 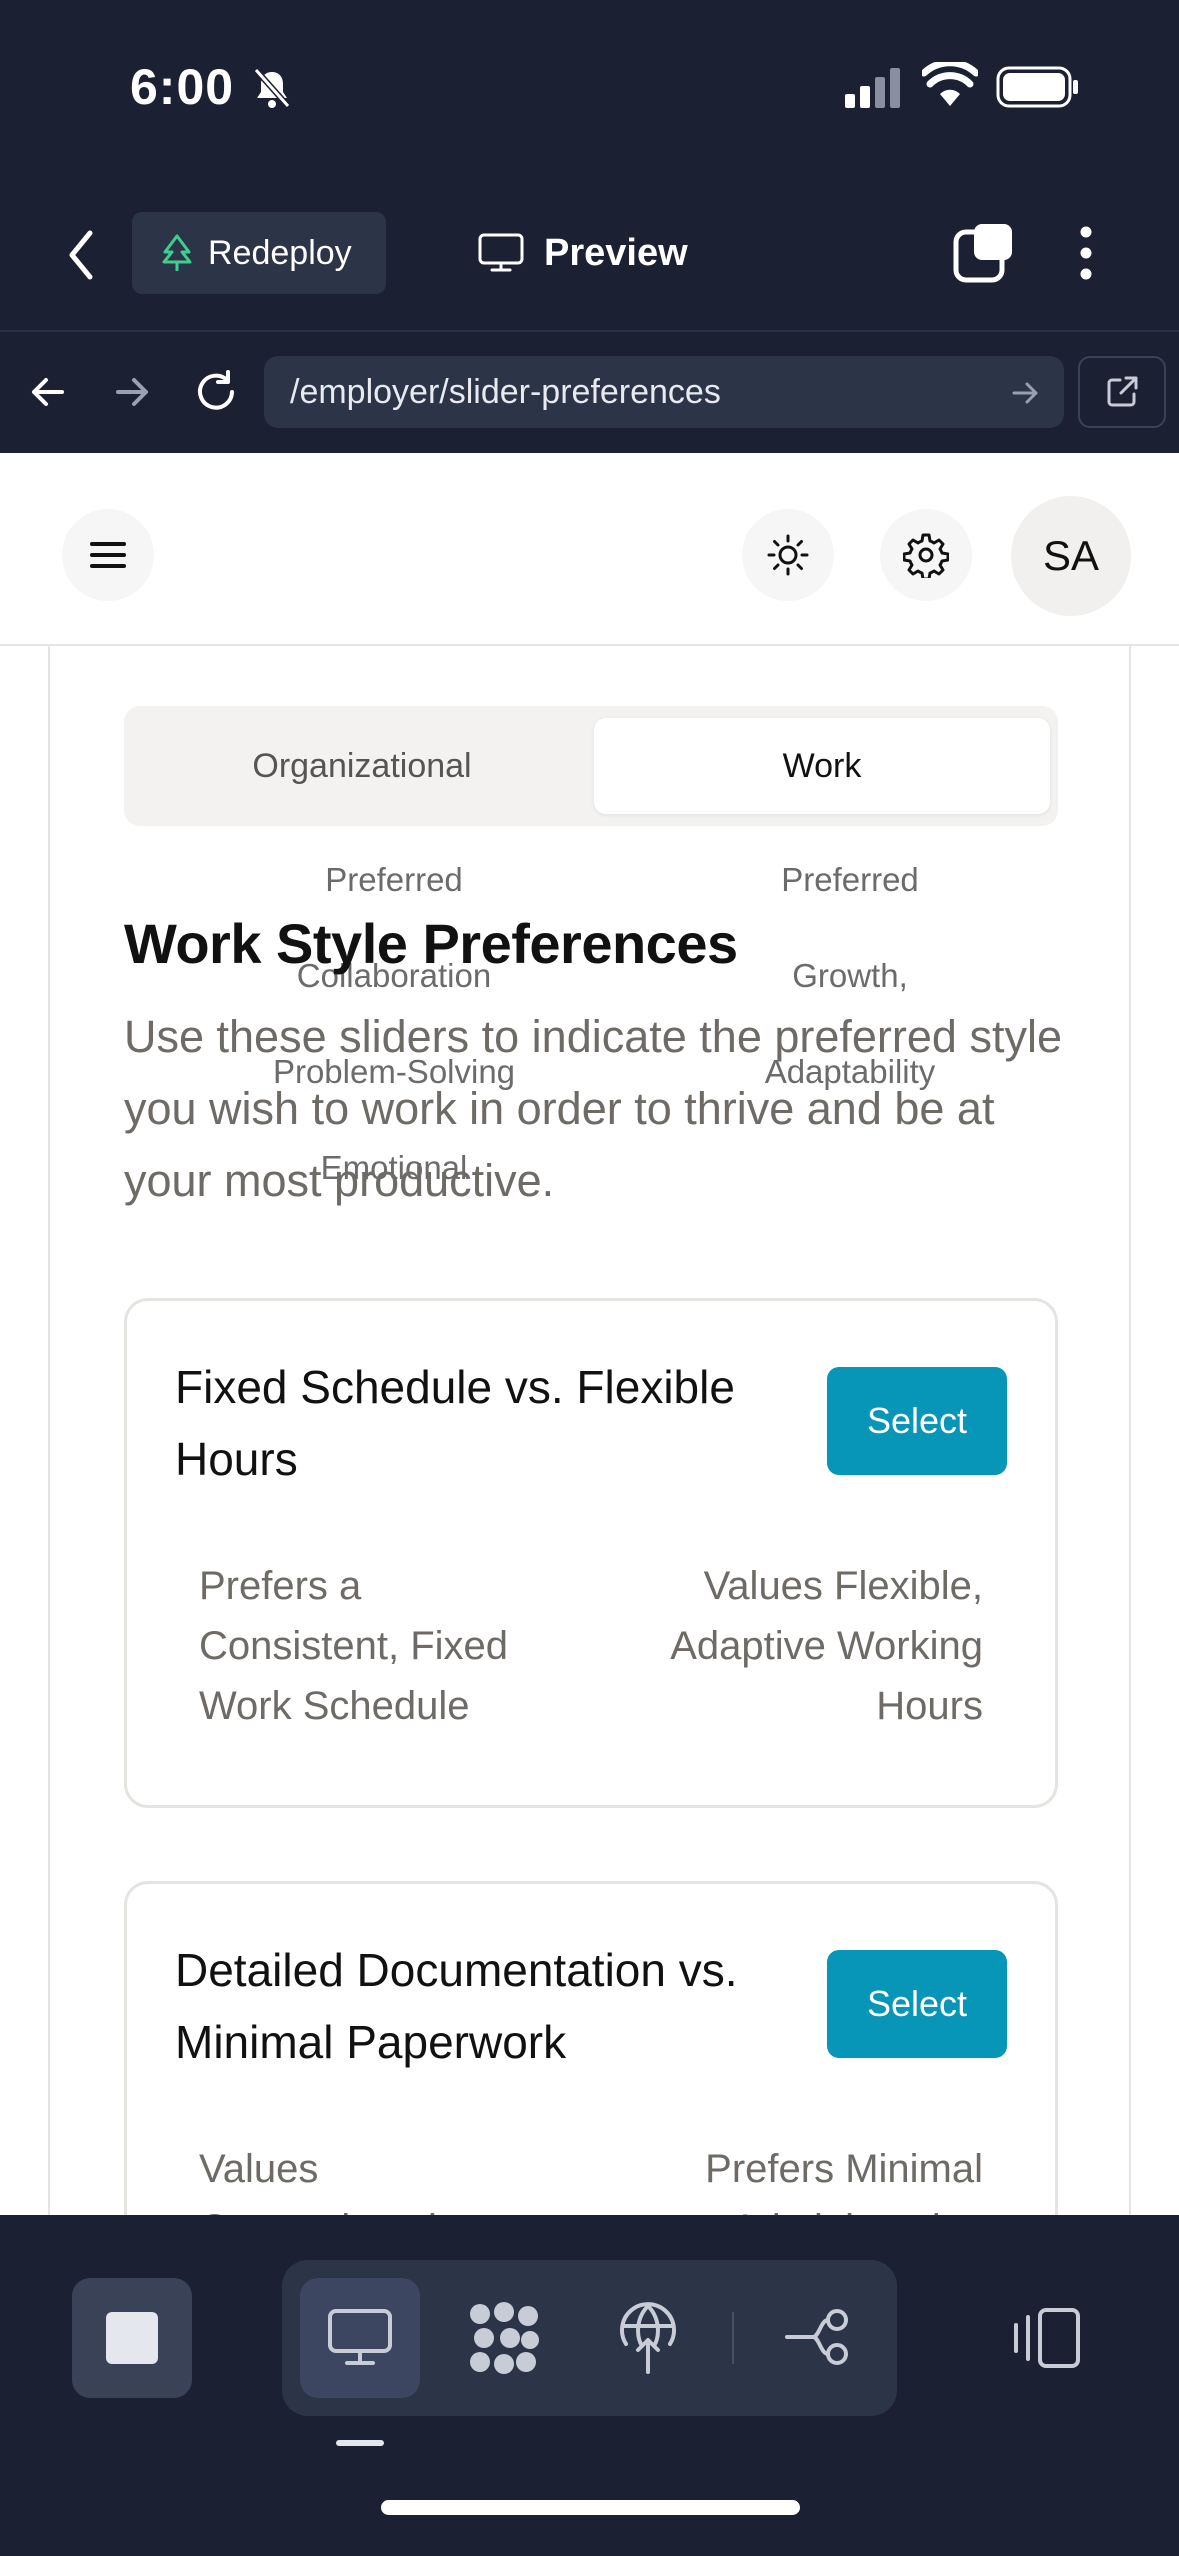 I want to click on active-indicator, so click(x=360, y=2443).